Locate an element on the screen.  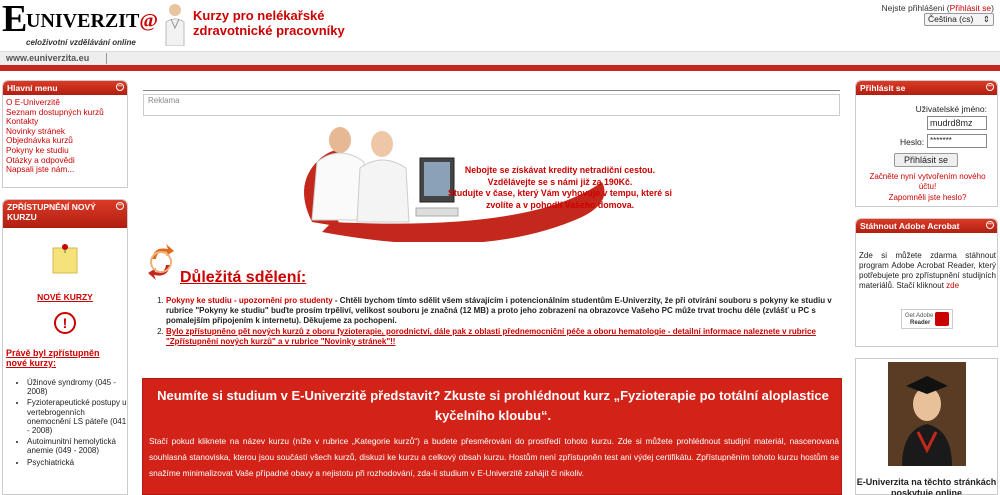
doctor-image is located at coordinates (175, 25).